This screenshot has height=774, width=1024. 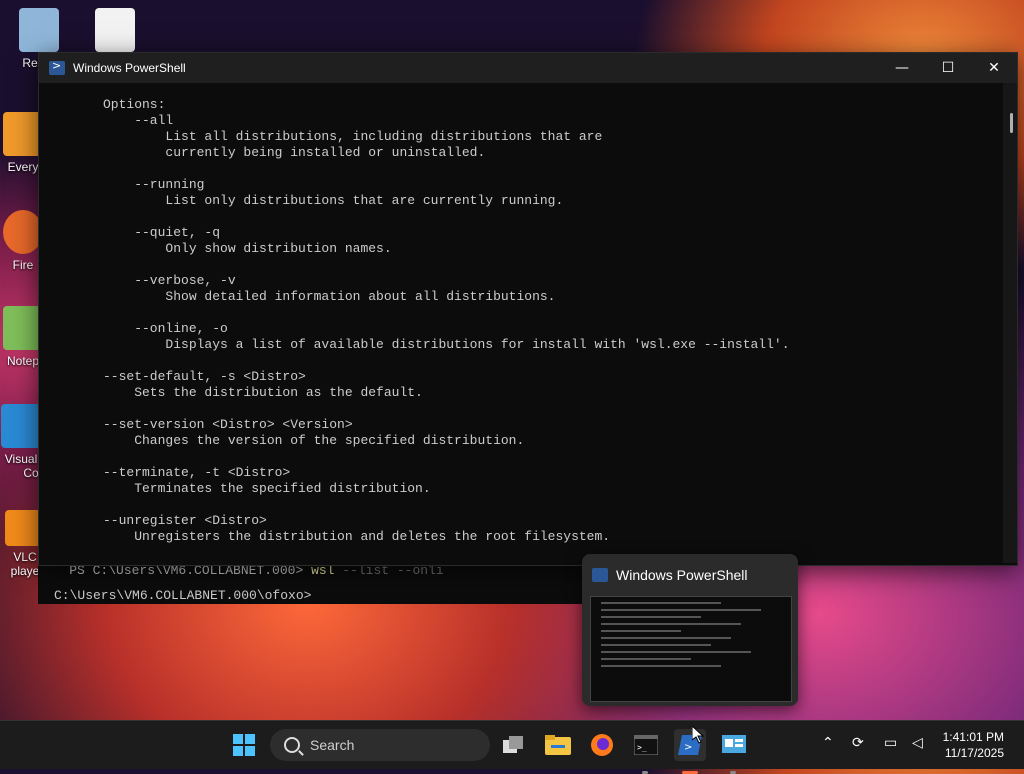 What do you see at coordinates (528, 68) in the screenshot?
I see `title-bar: Windows PowerShell — ☐ ✕` at bounding box center [528, 68].